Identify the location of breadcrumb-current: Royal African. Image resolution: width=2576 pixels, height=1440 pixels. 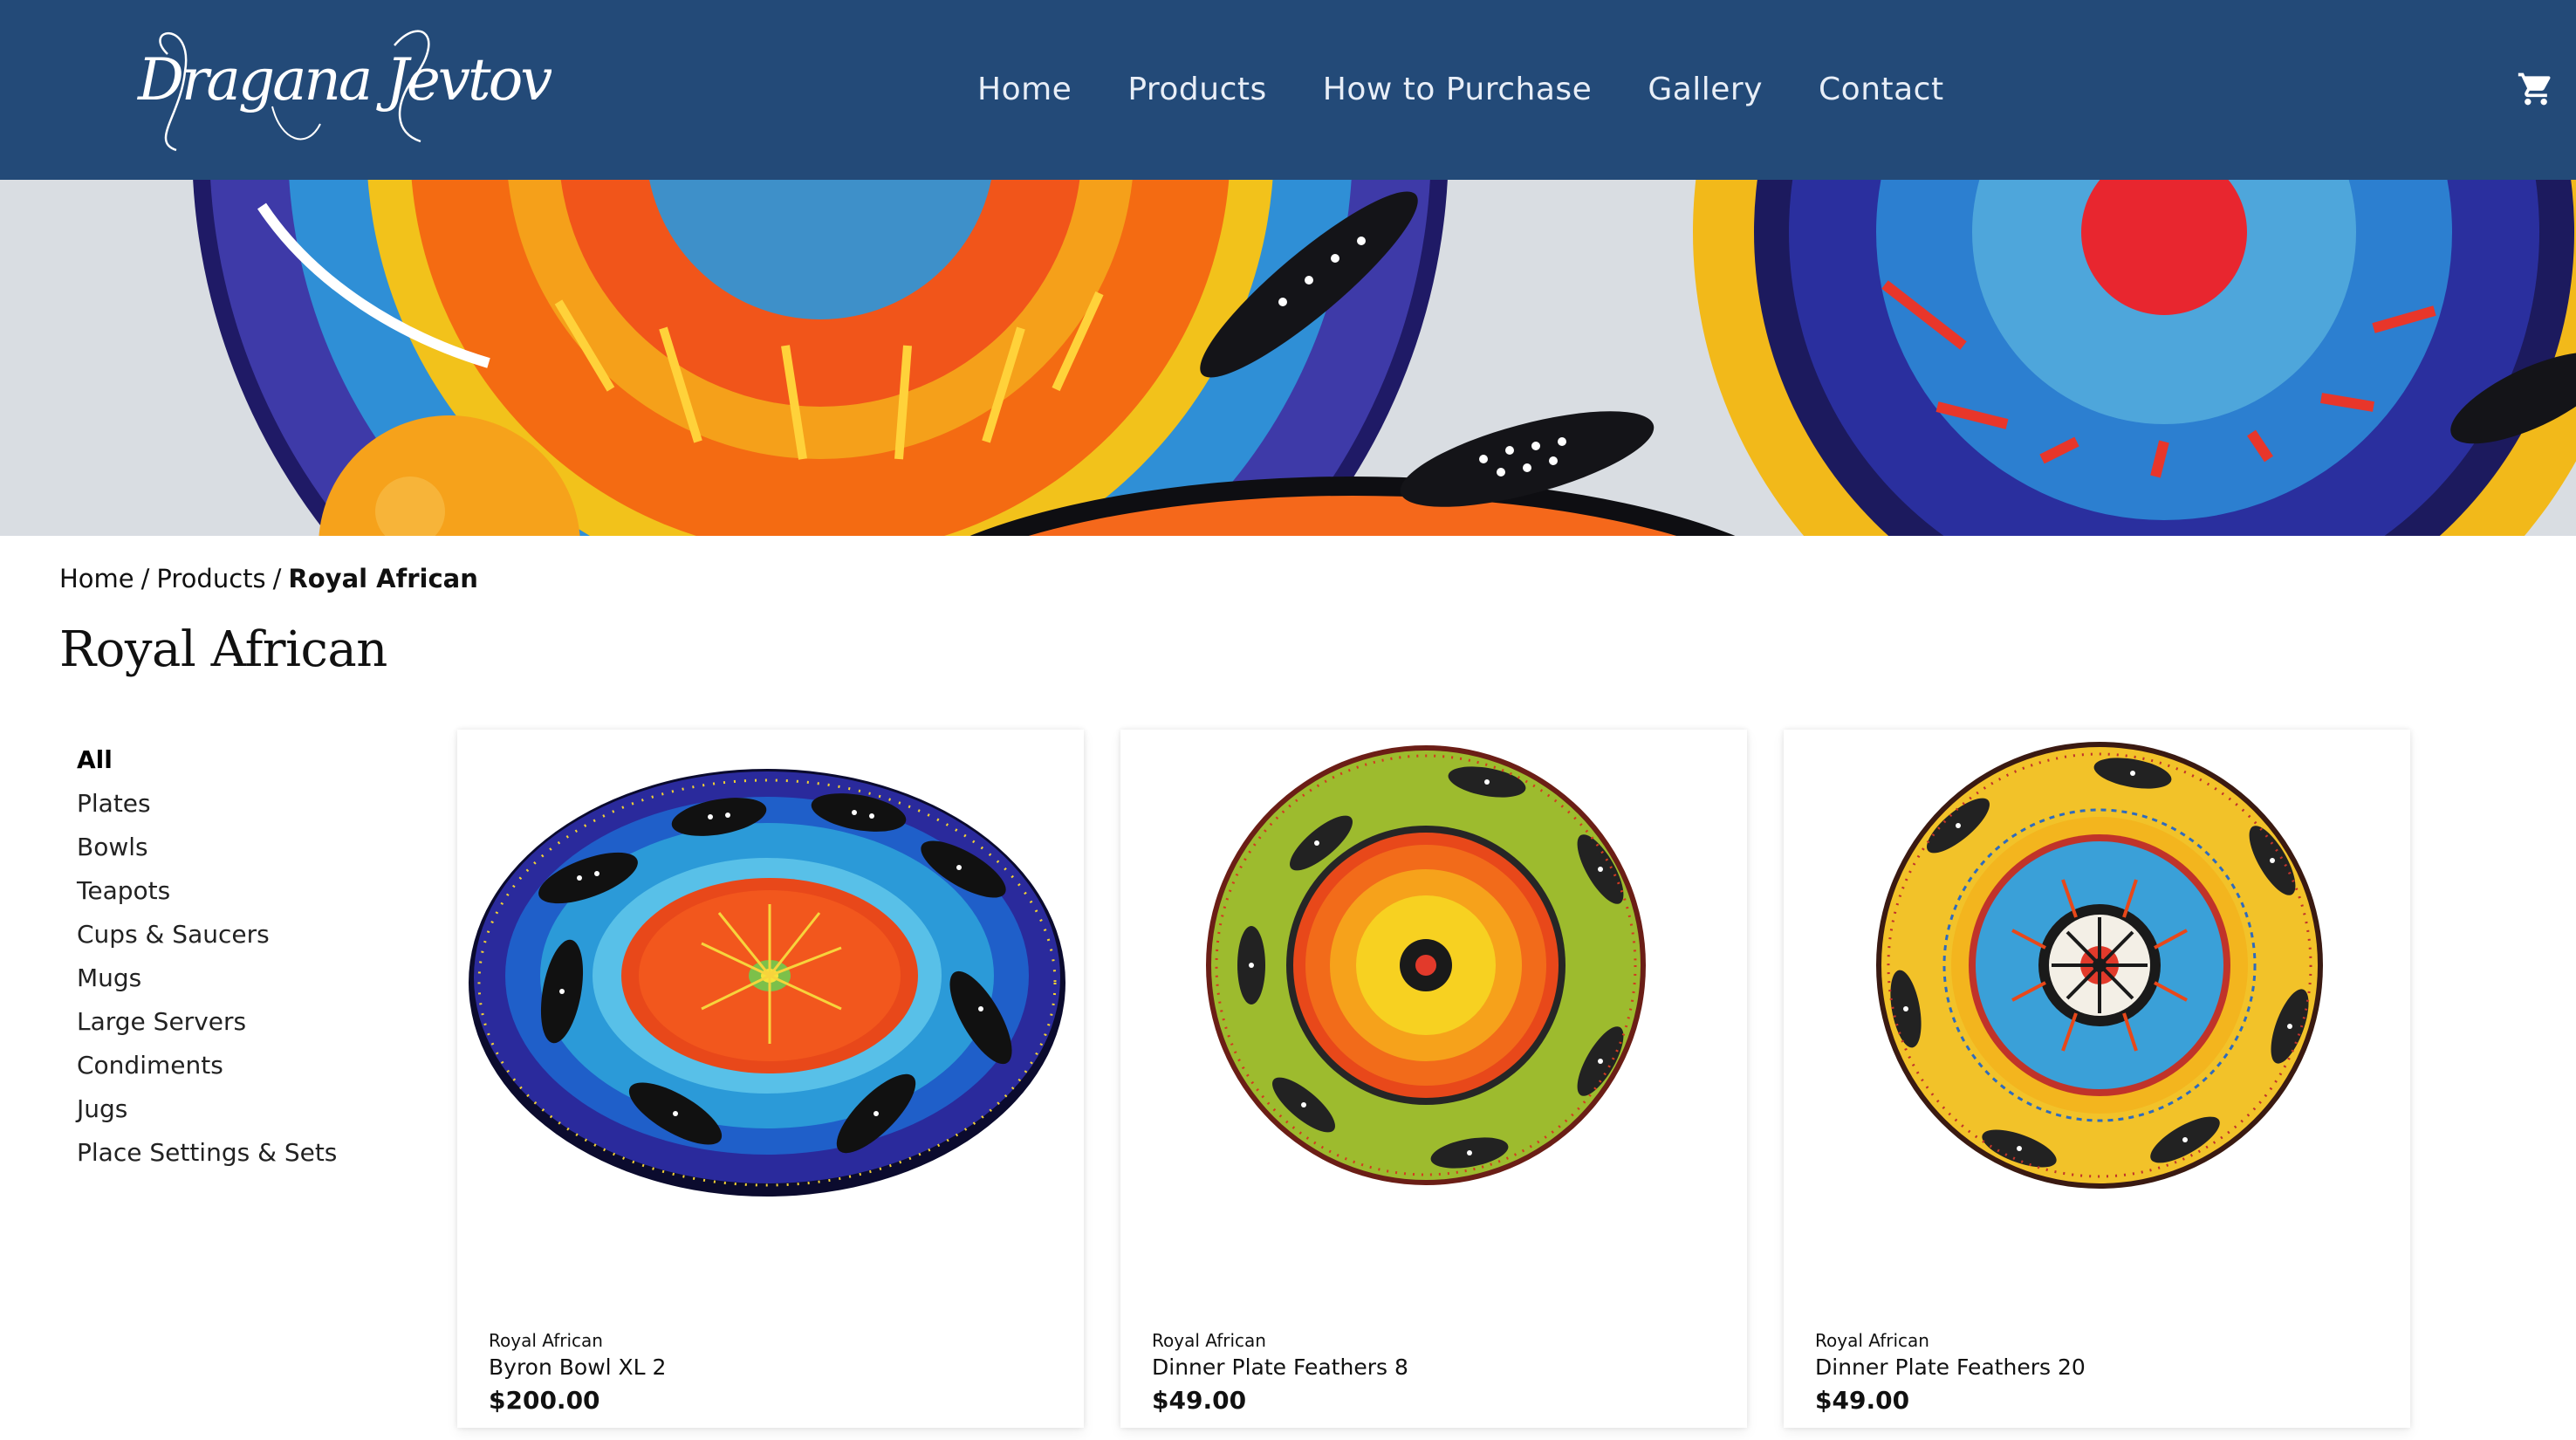
(383, 578).